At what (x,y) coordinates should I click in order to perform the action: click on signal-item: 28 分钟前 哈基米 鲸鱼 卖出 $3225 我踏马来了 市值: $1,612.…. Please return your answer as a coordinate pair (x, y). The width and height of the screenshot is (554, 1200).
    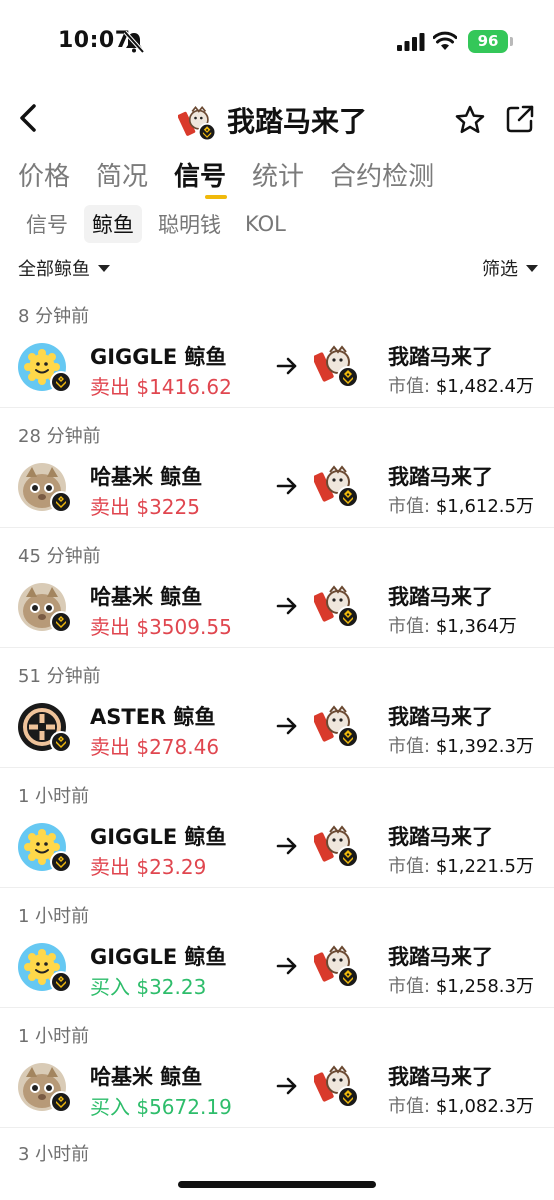
    Looking at the image, I should click on (277, 468).